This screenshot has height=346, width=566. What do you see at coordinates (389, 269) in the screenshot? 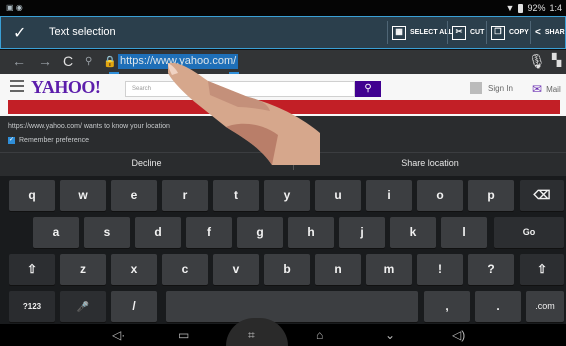
I see `key-m: m` at bounding box center [389, 269].